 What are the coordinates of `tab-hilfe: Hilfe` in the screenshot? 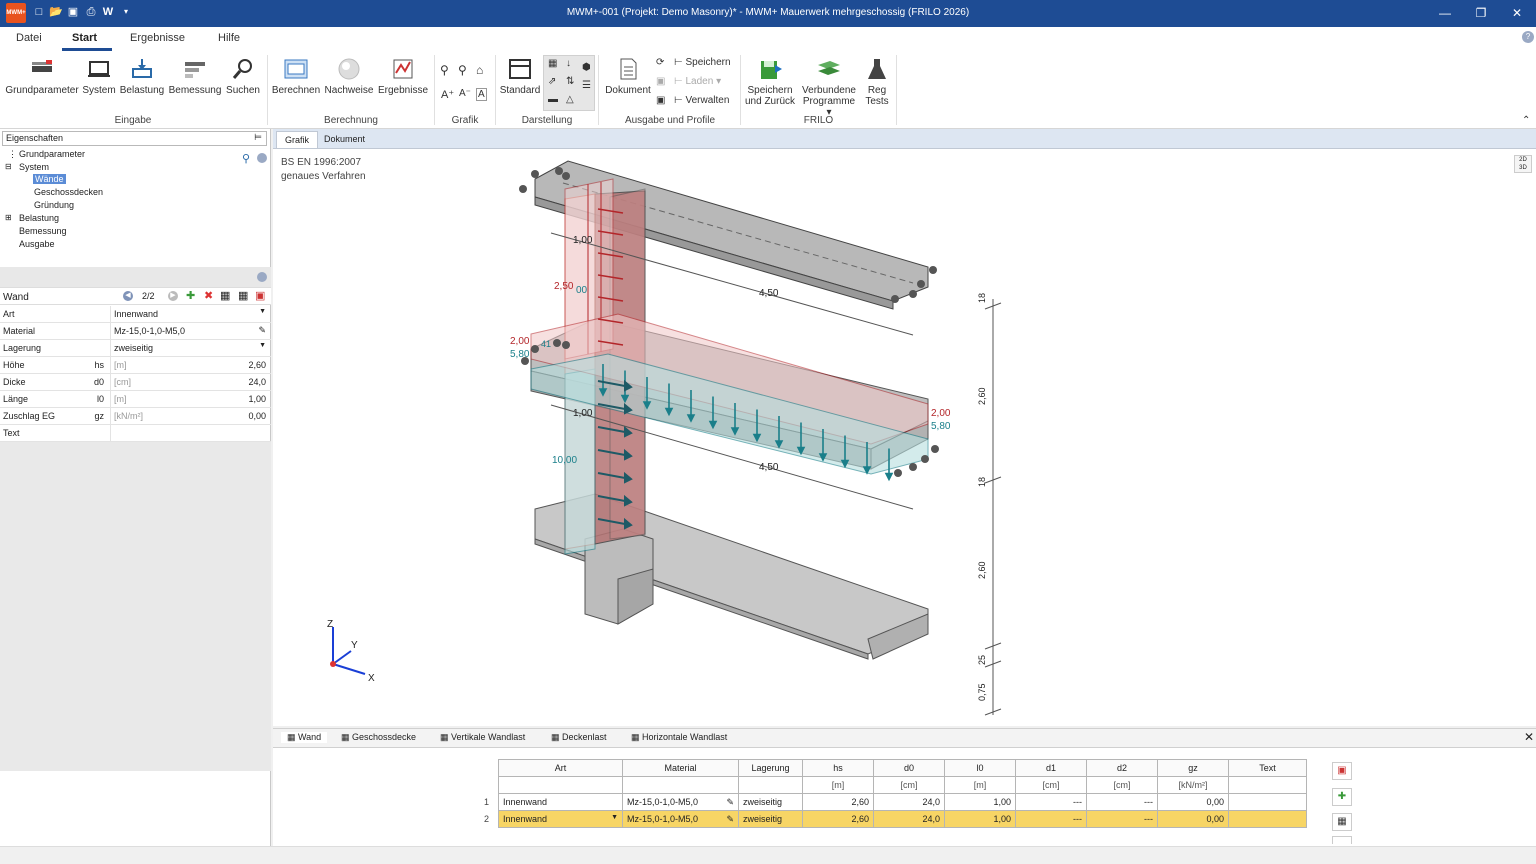 It's located at (229, 38).